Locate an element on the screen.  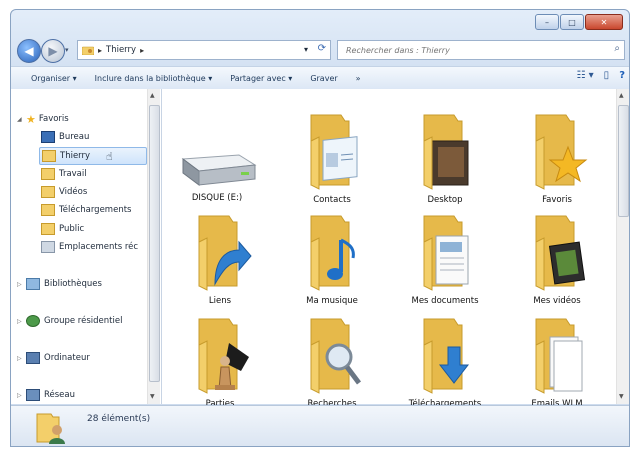
nav-libraries: ▷ Bibliothèques is located at coordinates (59, 284).